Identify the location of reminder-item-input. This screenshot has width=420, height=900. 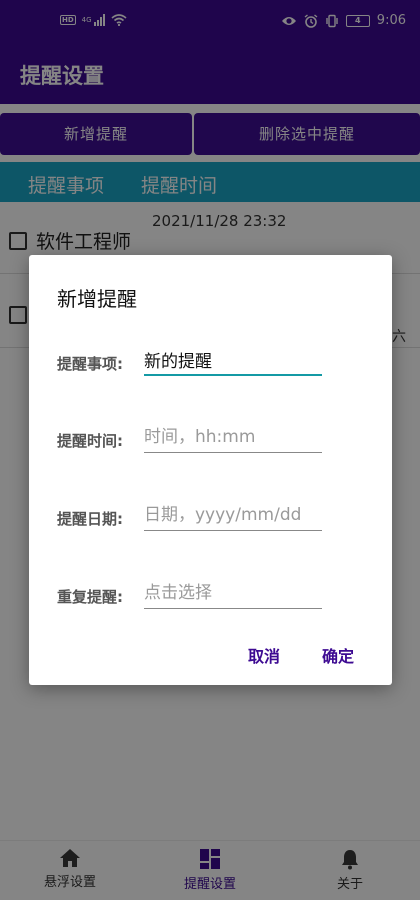
(233, 360).